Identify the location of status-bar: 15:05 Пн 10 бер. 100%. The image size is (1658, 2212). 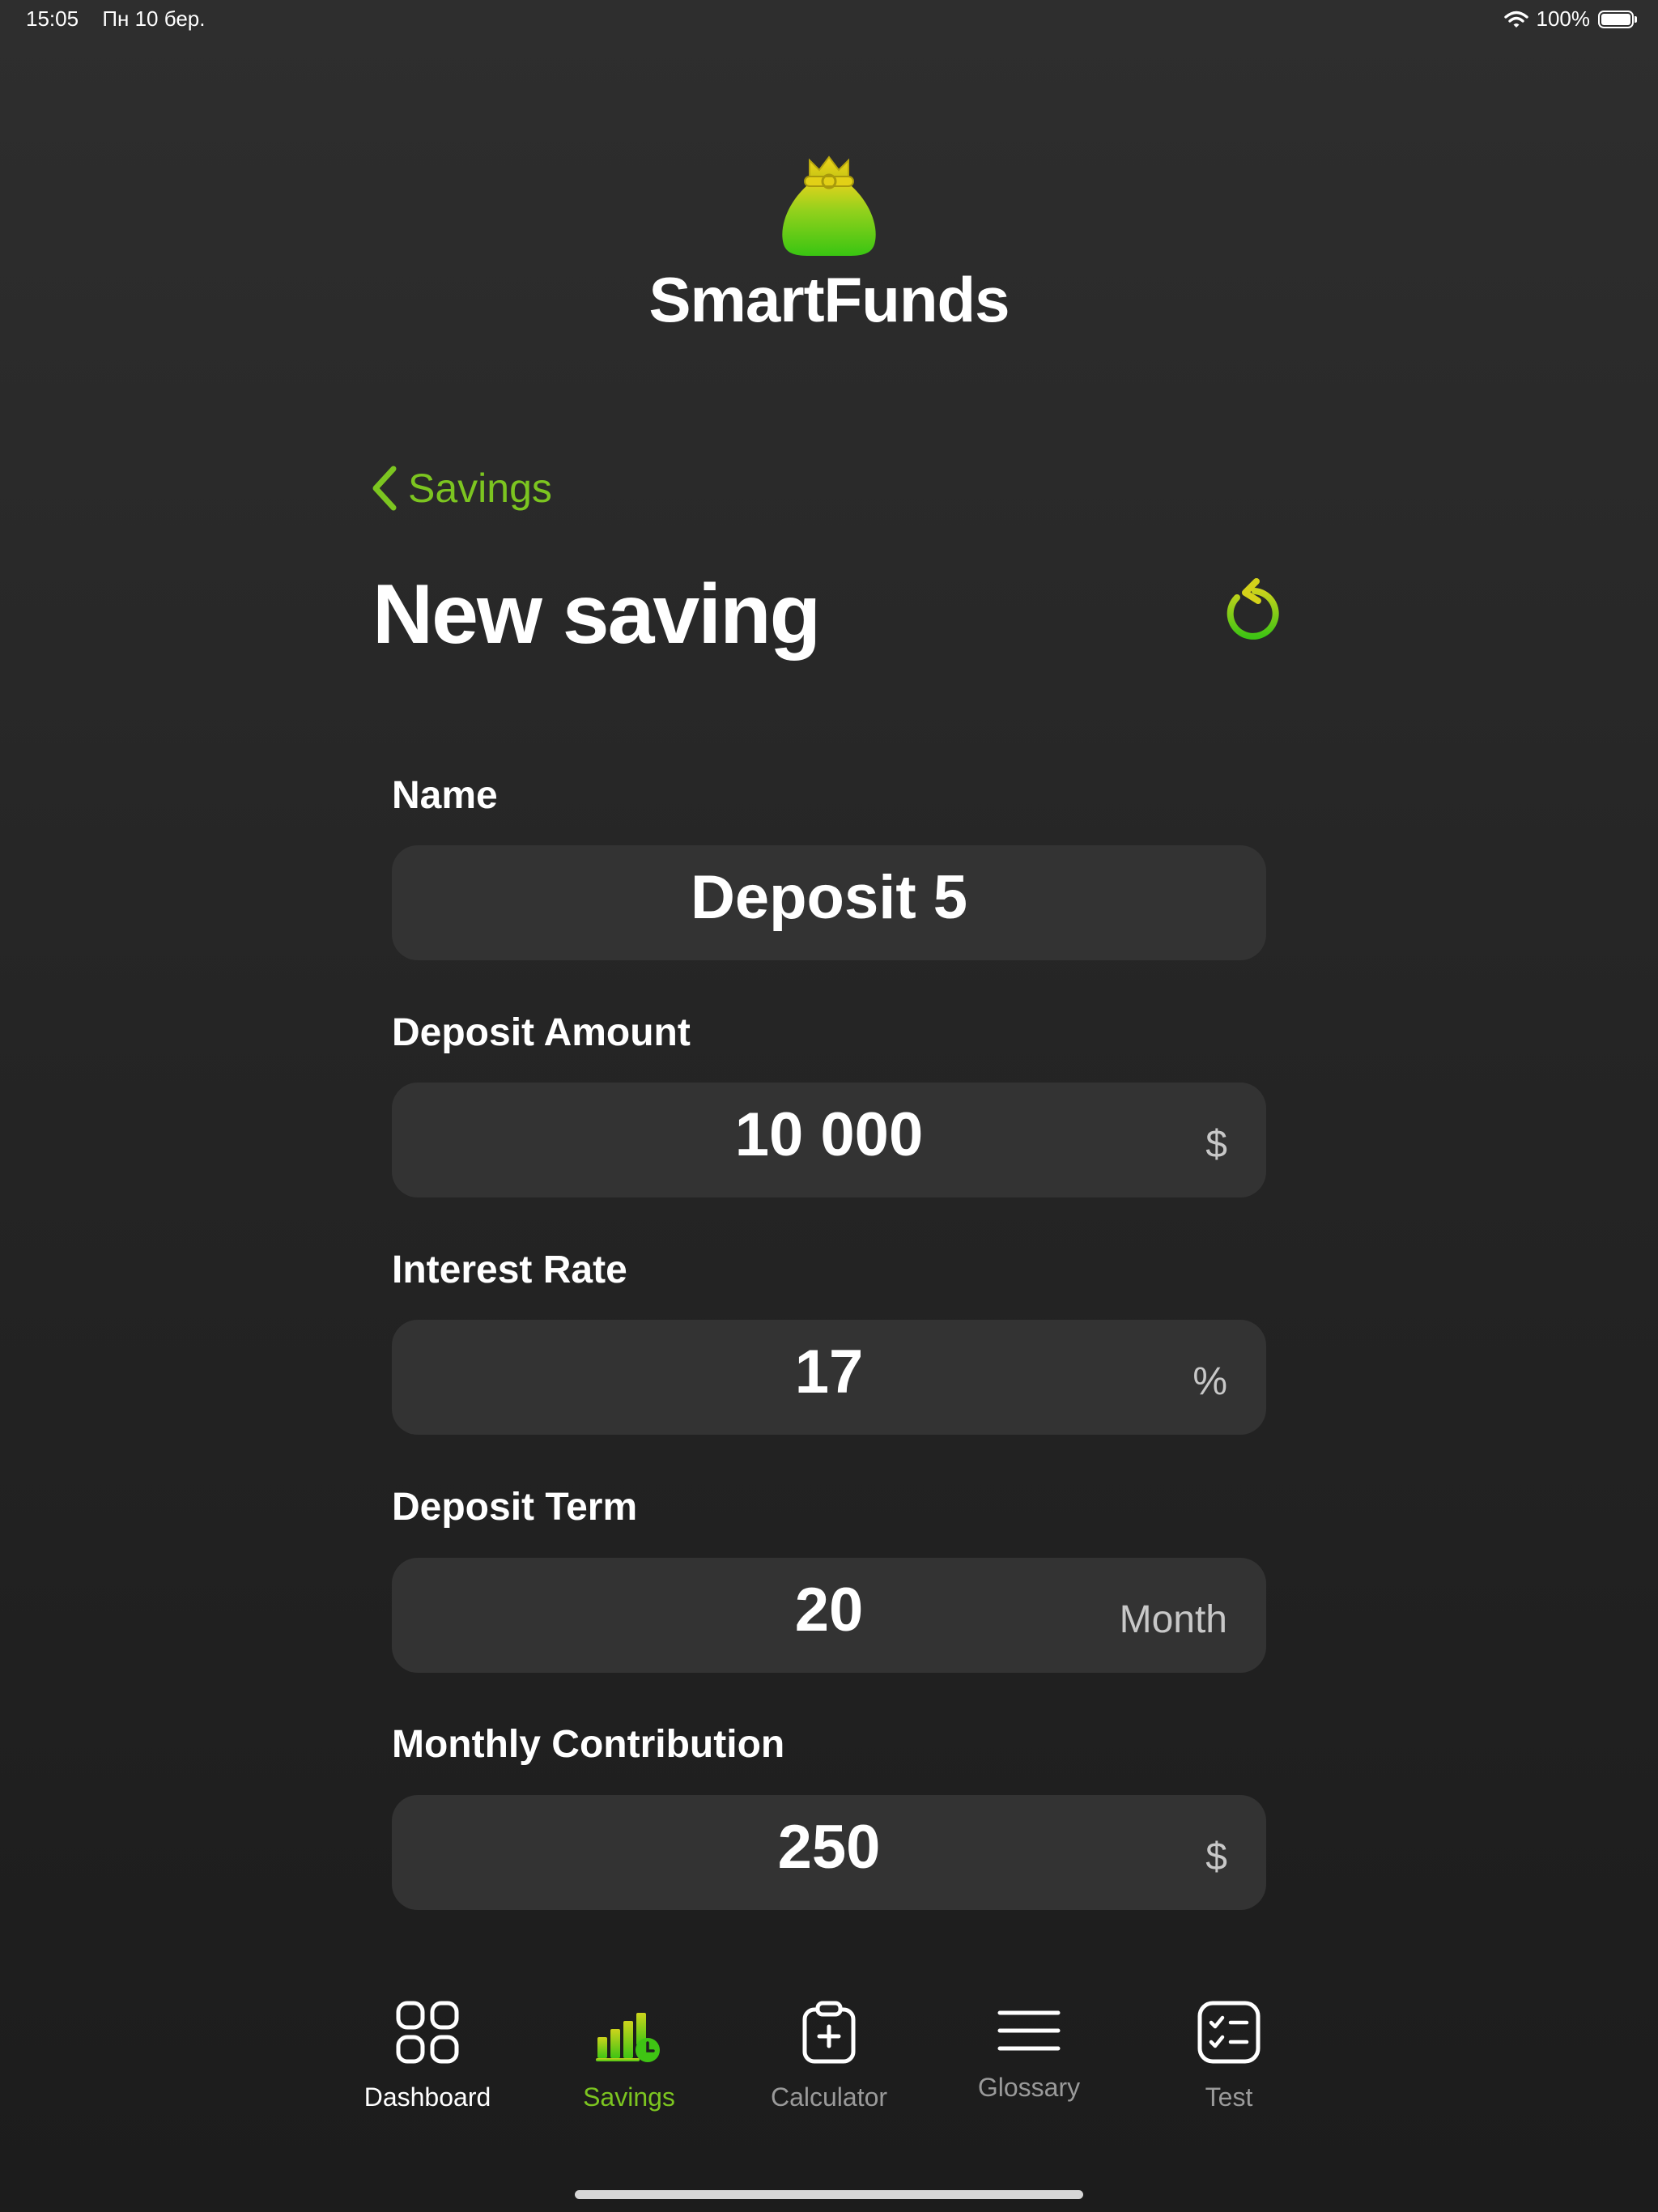
(829, 20).